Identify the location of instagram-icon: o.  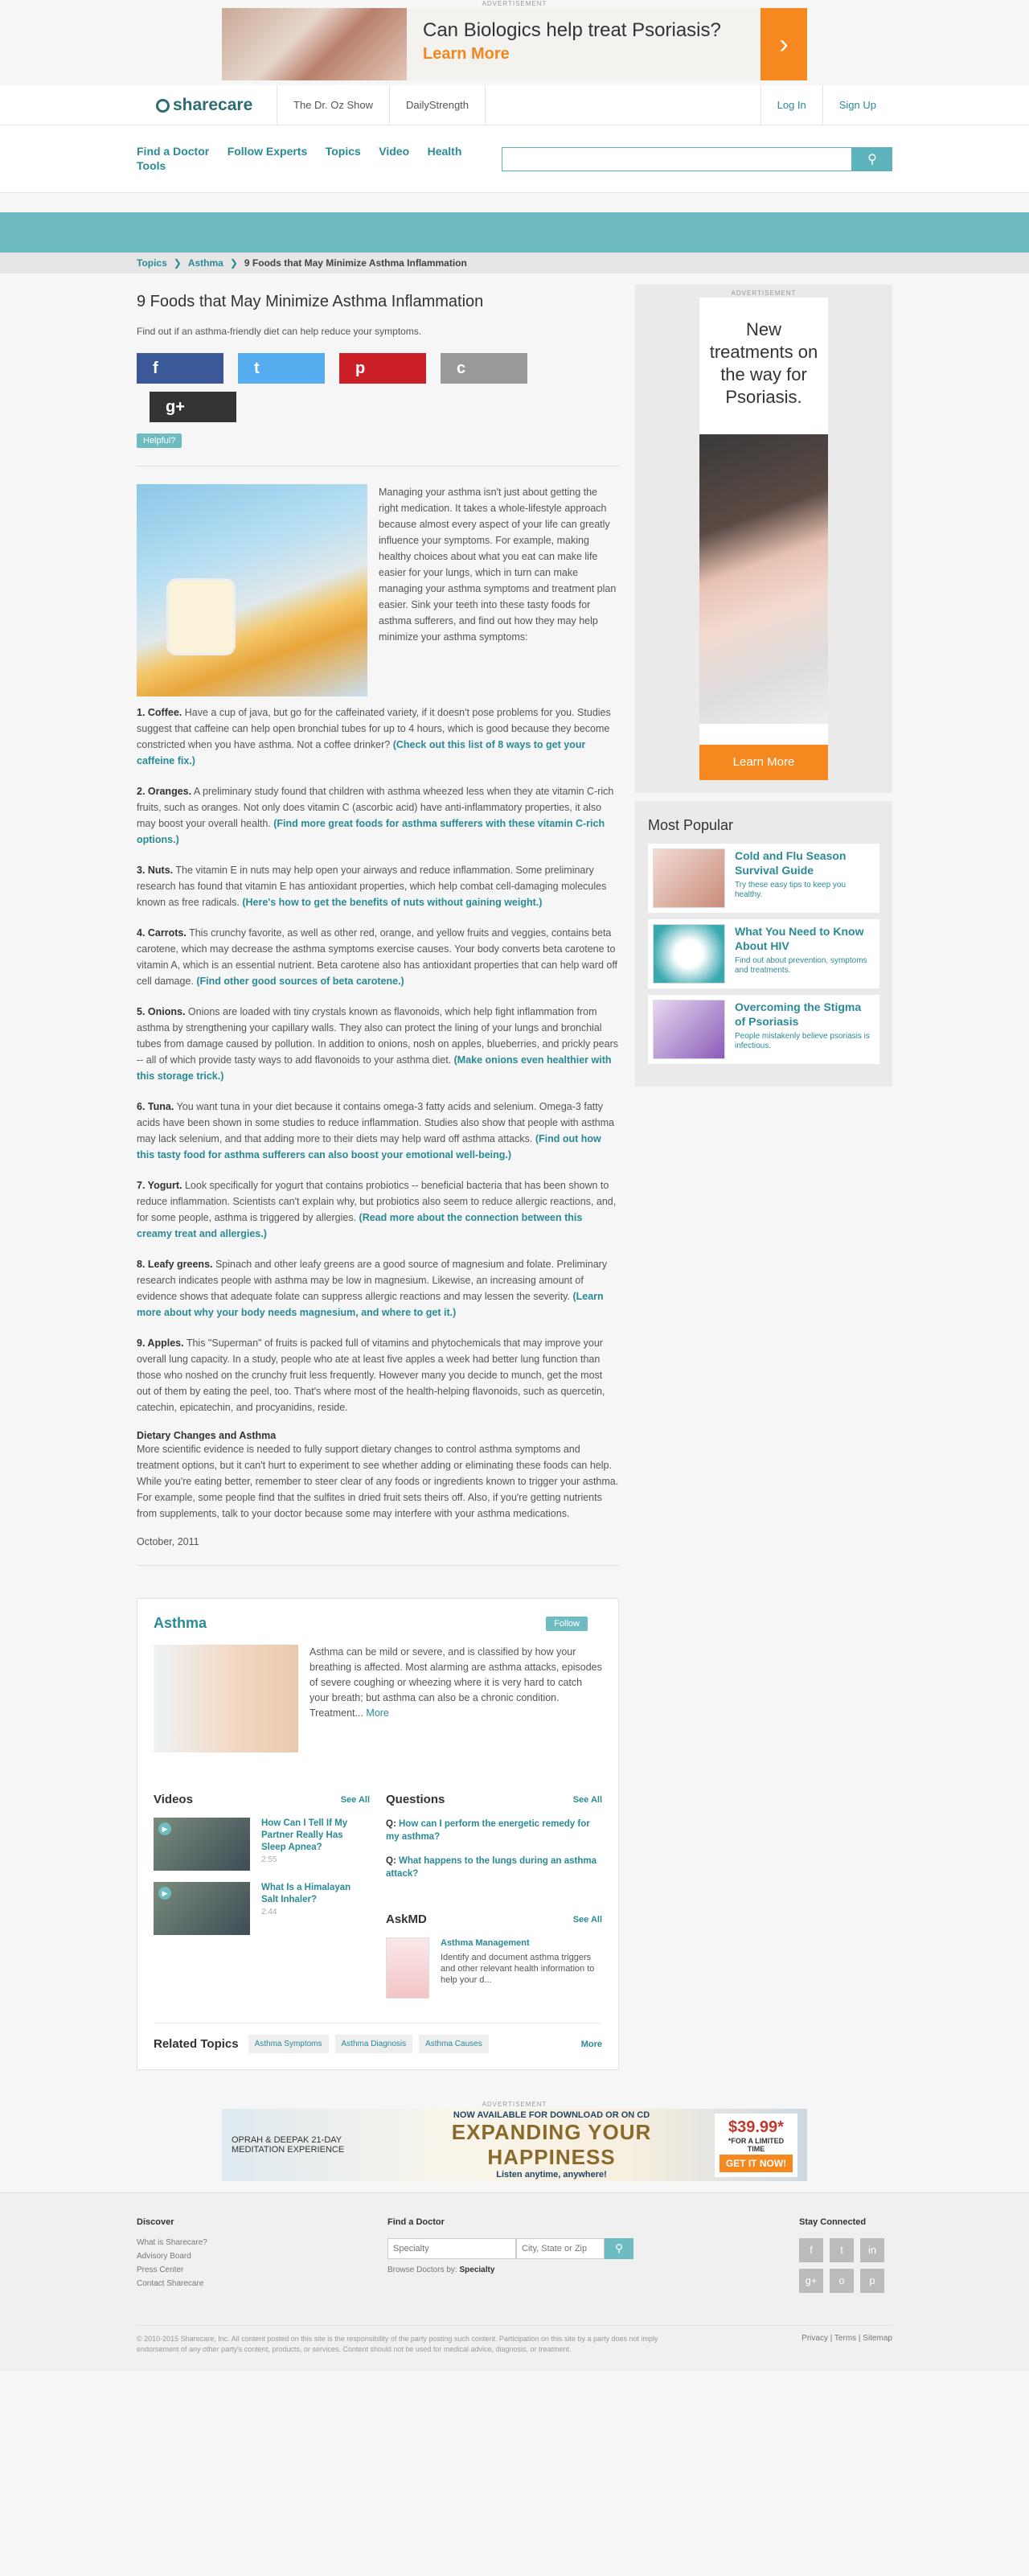
(842, 2281).